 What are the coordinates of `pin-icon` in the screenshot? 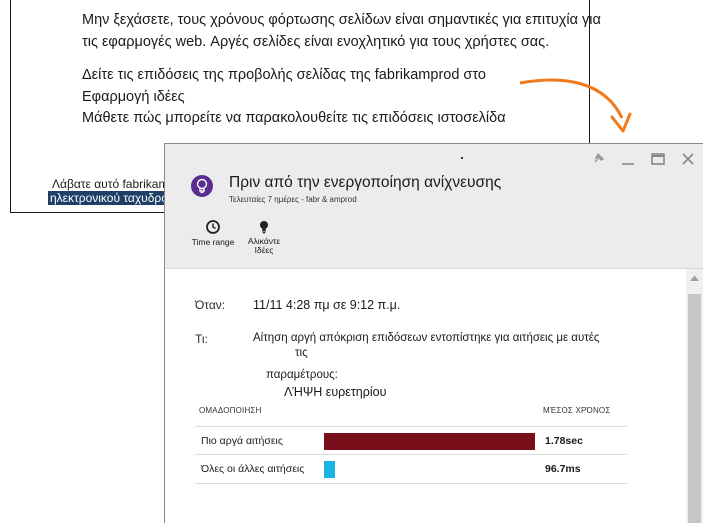 It's located at (598, 159).